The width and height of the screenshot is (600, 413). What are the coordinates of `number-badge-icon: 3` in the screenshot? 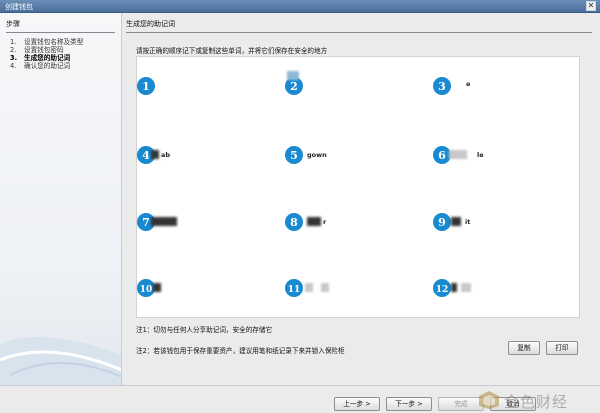 It's located at (442, 86).